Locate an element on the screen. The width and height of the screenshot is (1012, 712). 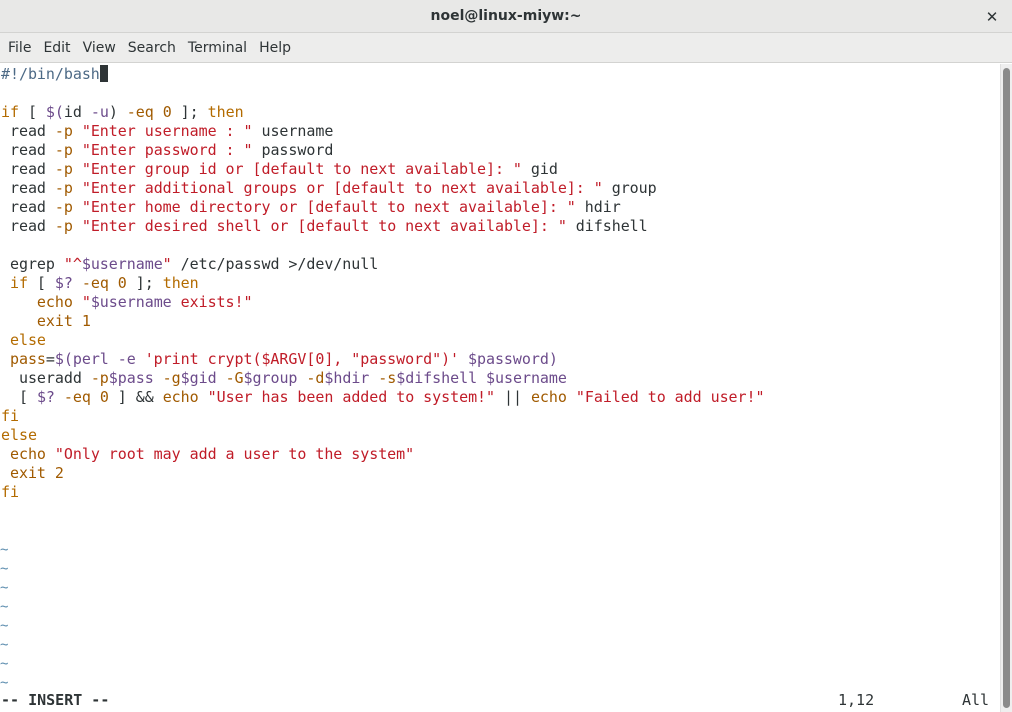
scrollbar-thumb is located at coordinates (1006, 388).